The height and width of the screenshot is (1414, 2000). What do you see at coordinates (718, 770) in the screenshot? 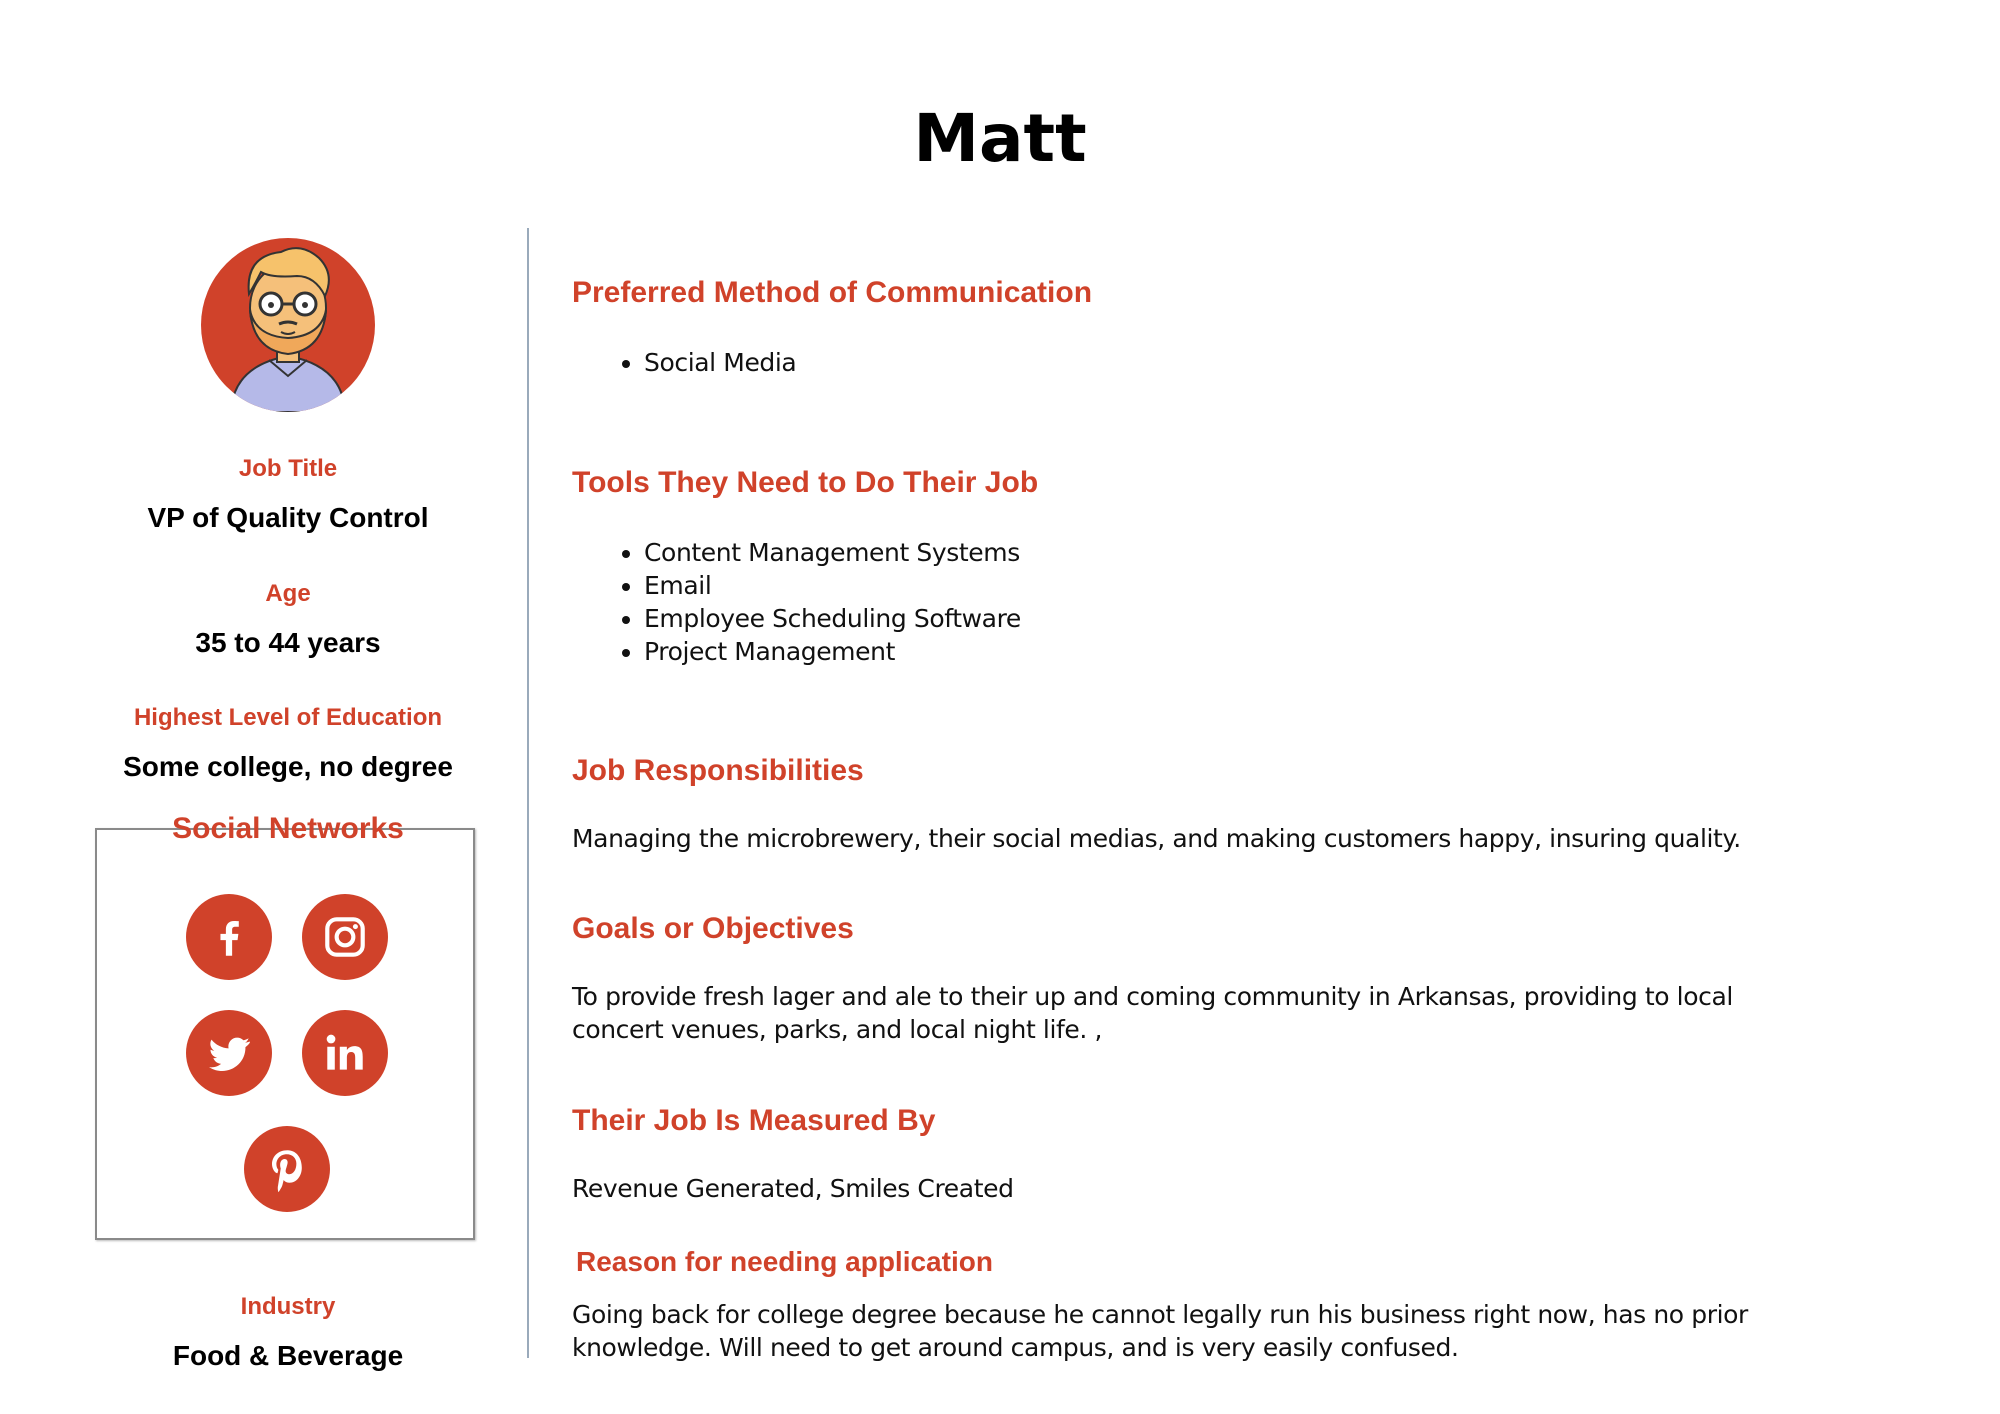
I see `responsibilities-heading: Job Responsibilities` at bounding box center [718, 770].